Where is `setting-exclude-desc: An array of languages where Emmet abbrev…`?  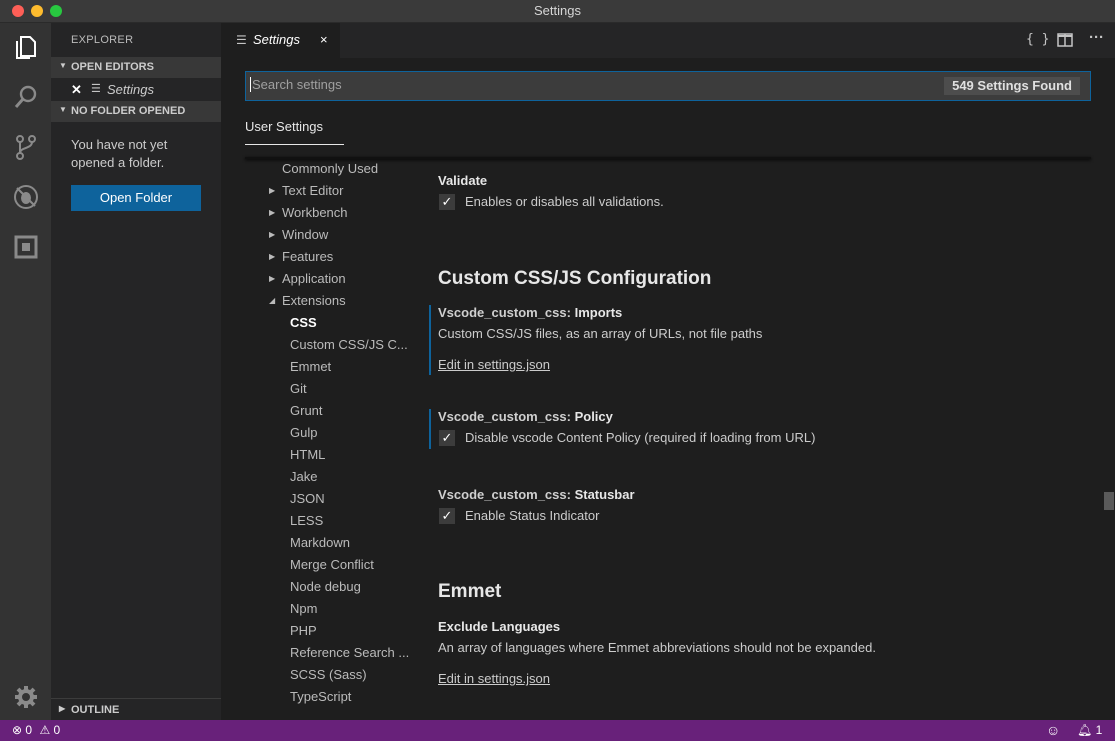 setting-exclude-desc: An array of languages where Emmet abbrev… is located at coordinates (657, 647).